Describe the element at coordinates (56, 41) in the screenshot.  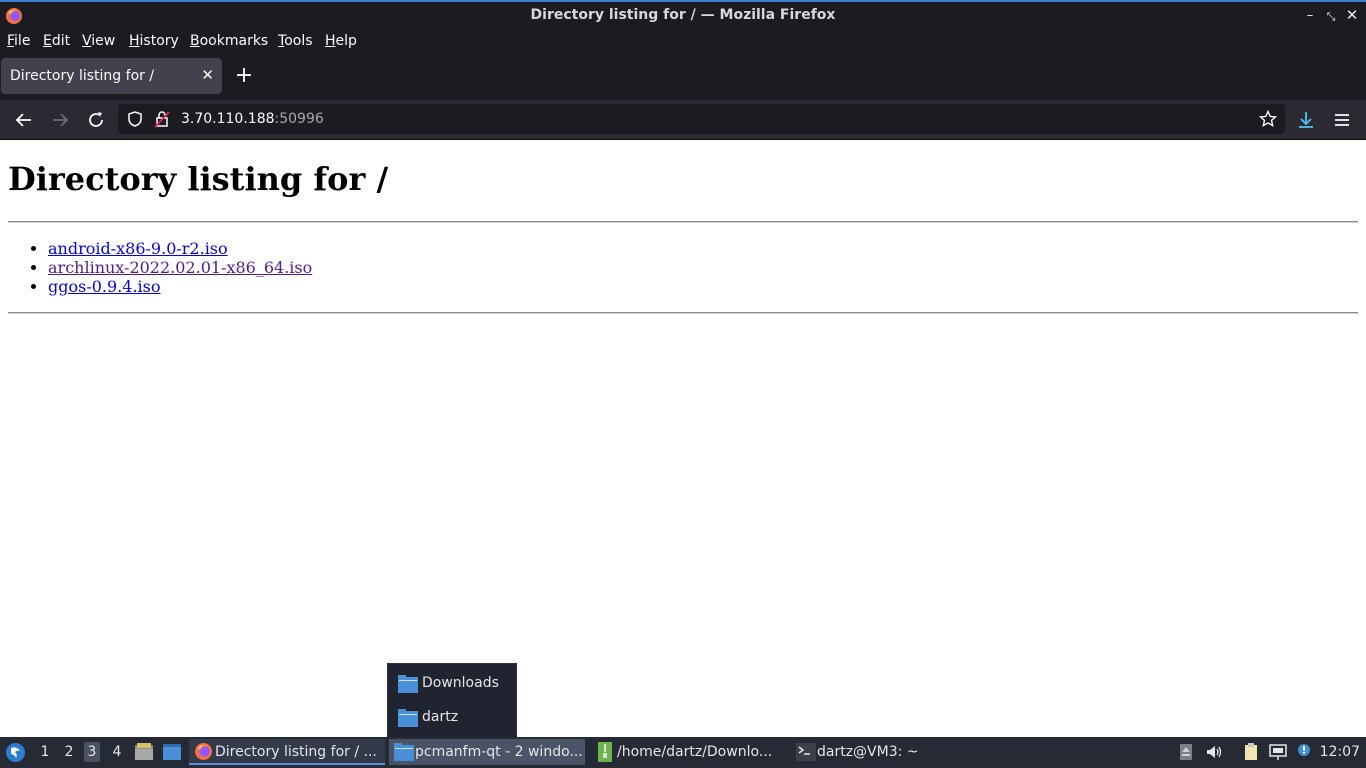
I see `menu-edit: Edit` at that location.